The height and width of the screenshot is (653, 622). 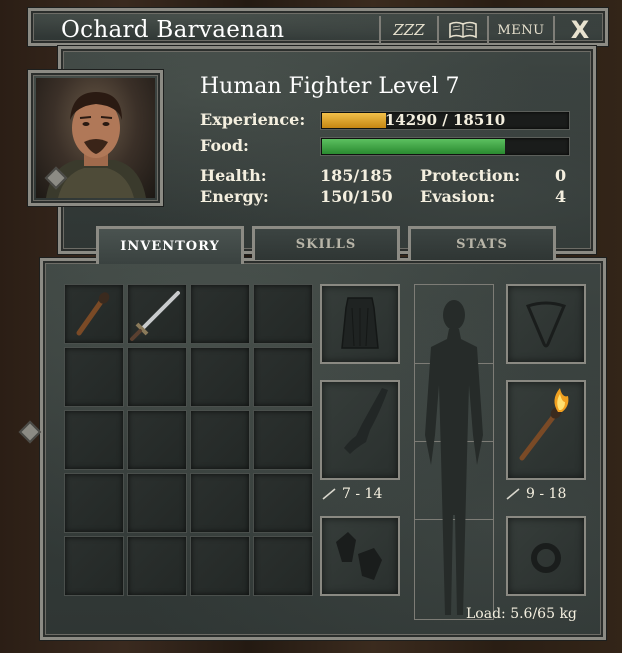 I want to click on close-button: X, so click(x=579, y=30).